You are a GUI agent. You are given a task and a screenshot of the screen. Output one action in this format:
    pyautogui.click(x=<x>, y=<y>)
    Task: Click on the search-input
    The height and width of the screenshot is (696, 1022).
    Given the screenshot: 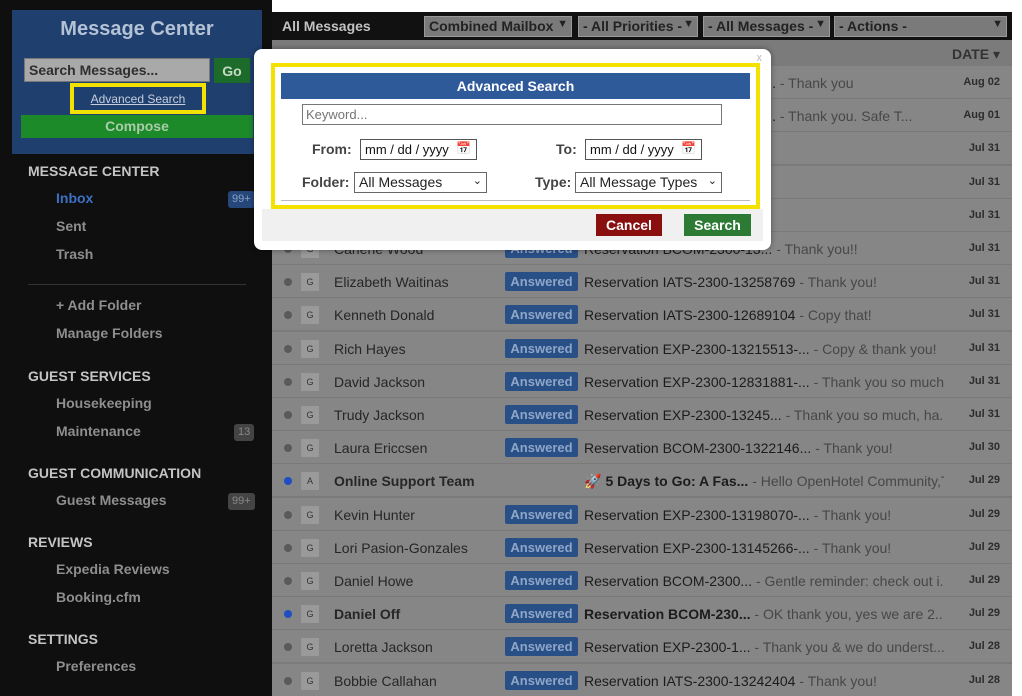 What is the action you would take?
    pyautogui.click(x=117, y=70)
    